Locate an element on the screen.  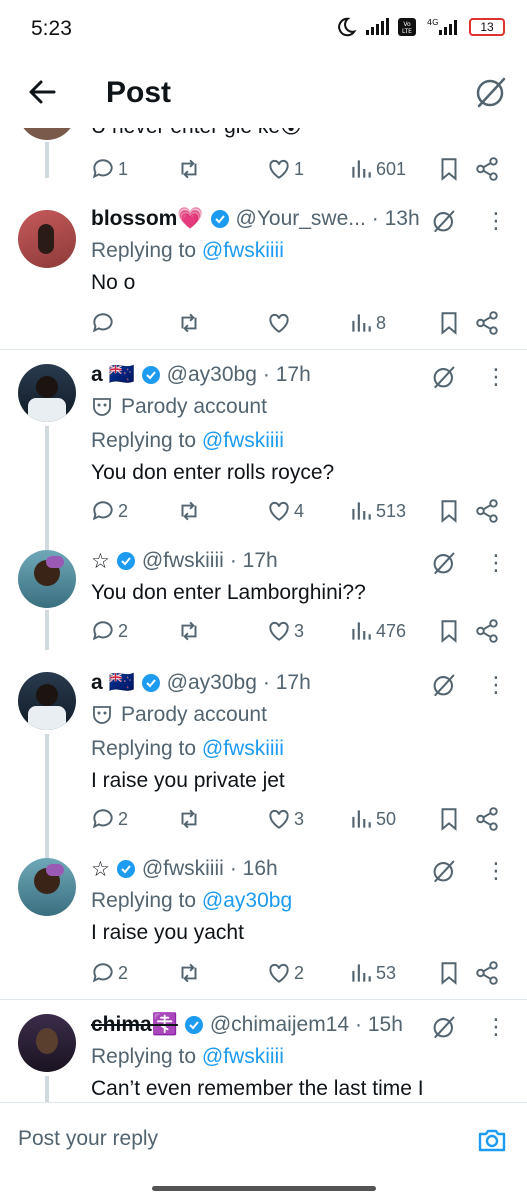
svg-text: 4G is located at coordinates (432, 22).